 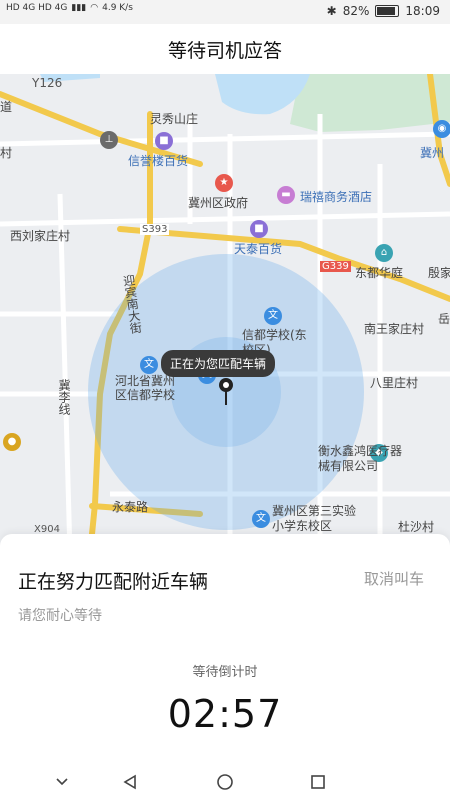 What do you see at coordinates (258, 249) in the screenshot?
I see `map-label: 天泰百货` at bounding box center [258, 249].